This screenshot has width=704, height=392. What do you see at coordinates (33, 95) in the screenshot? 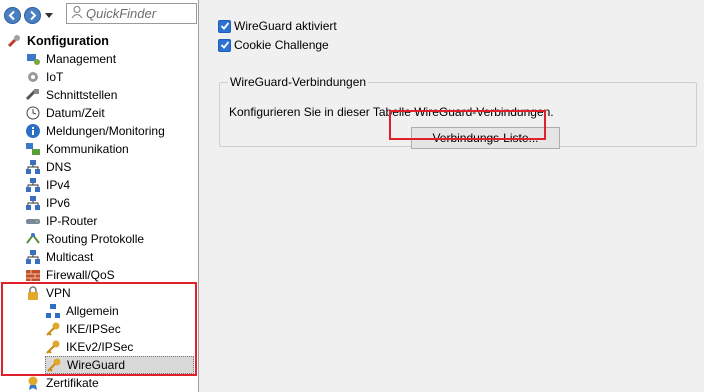
I see `interfaces-icon` at bounding box center [33, 95].